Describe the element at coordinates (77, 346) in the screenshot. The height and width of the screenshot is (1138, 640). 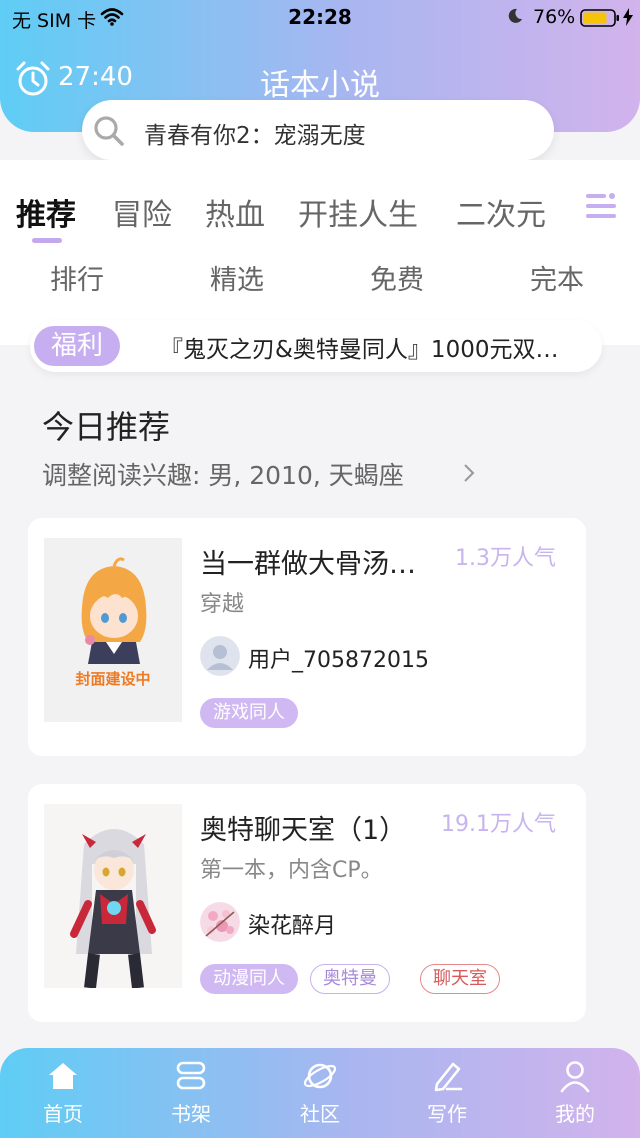
I see `promo-badge: 福利` at that location.